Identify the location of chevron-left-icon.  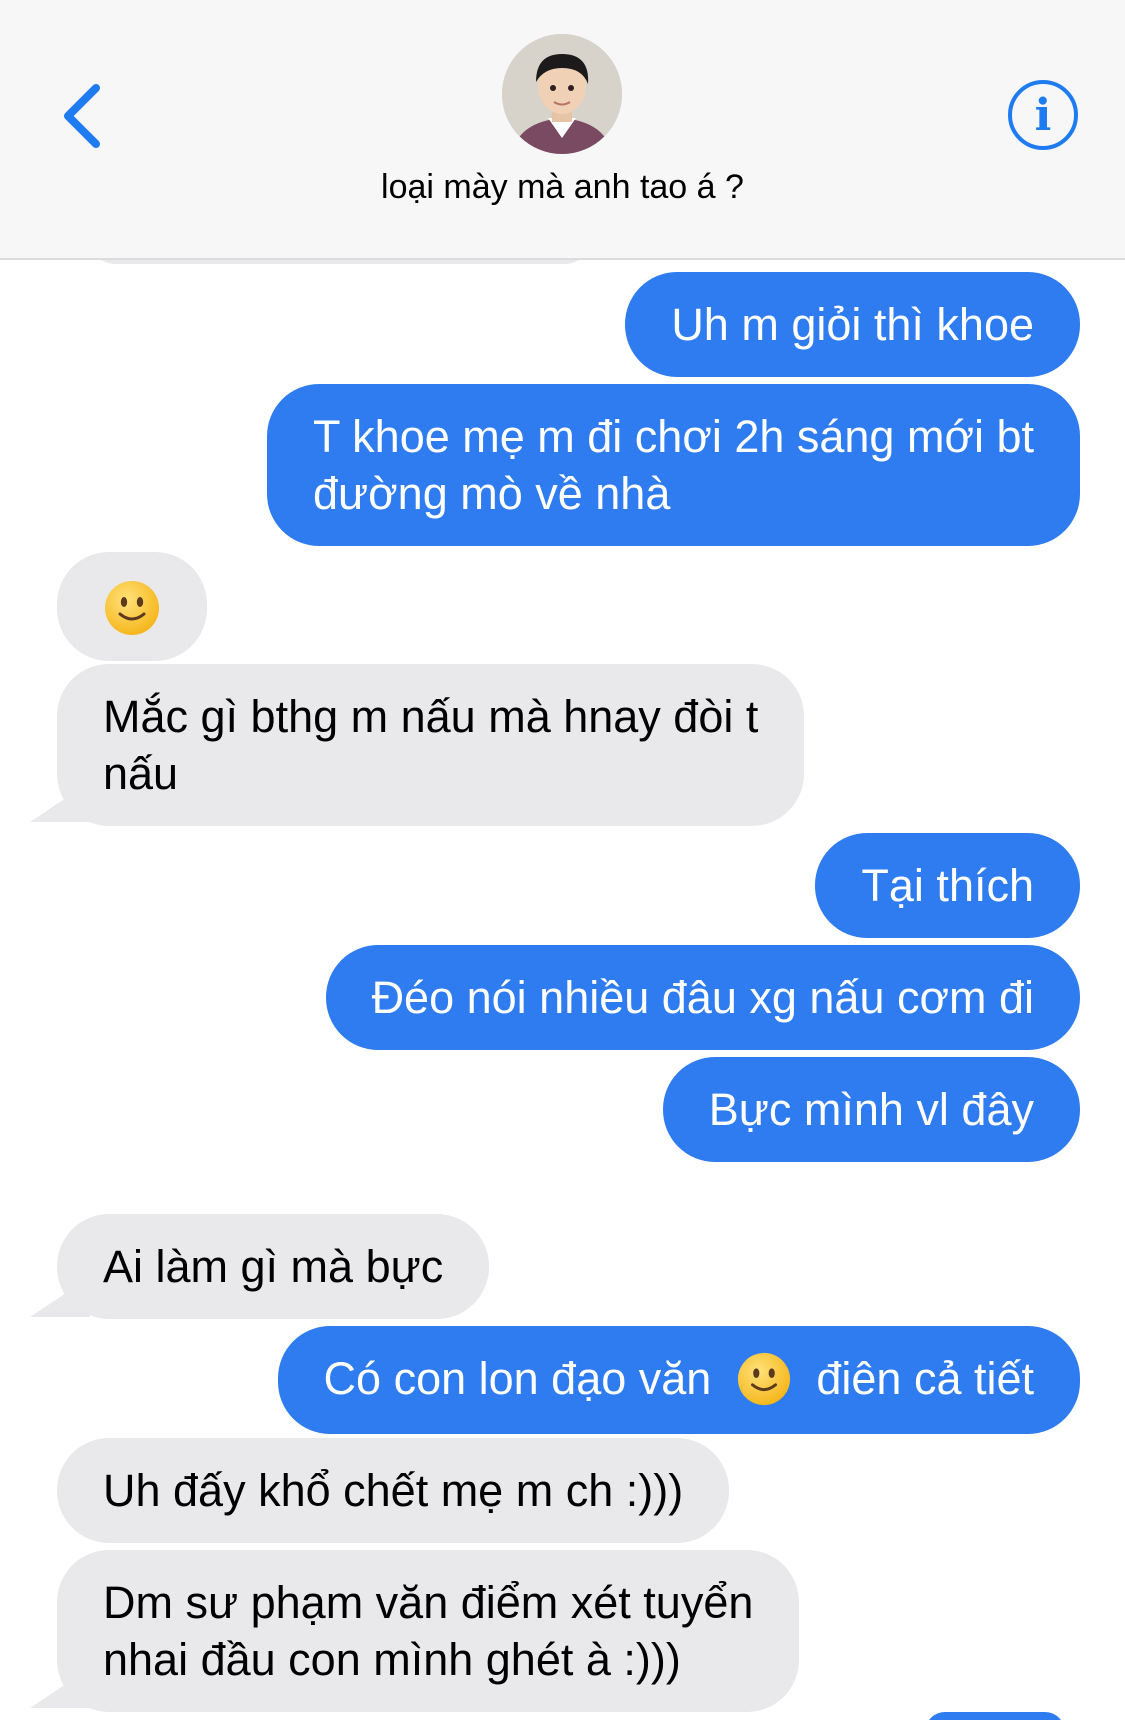
(82, 116).